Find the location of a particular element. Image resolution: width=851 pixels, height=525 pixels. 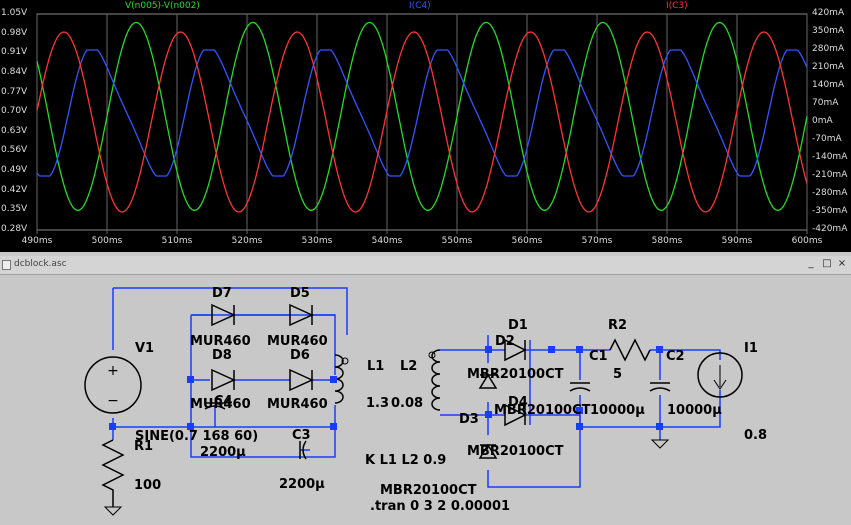

x-tick: 590ms is located at coordinates (737, 241).